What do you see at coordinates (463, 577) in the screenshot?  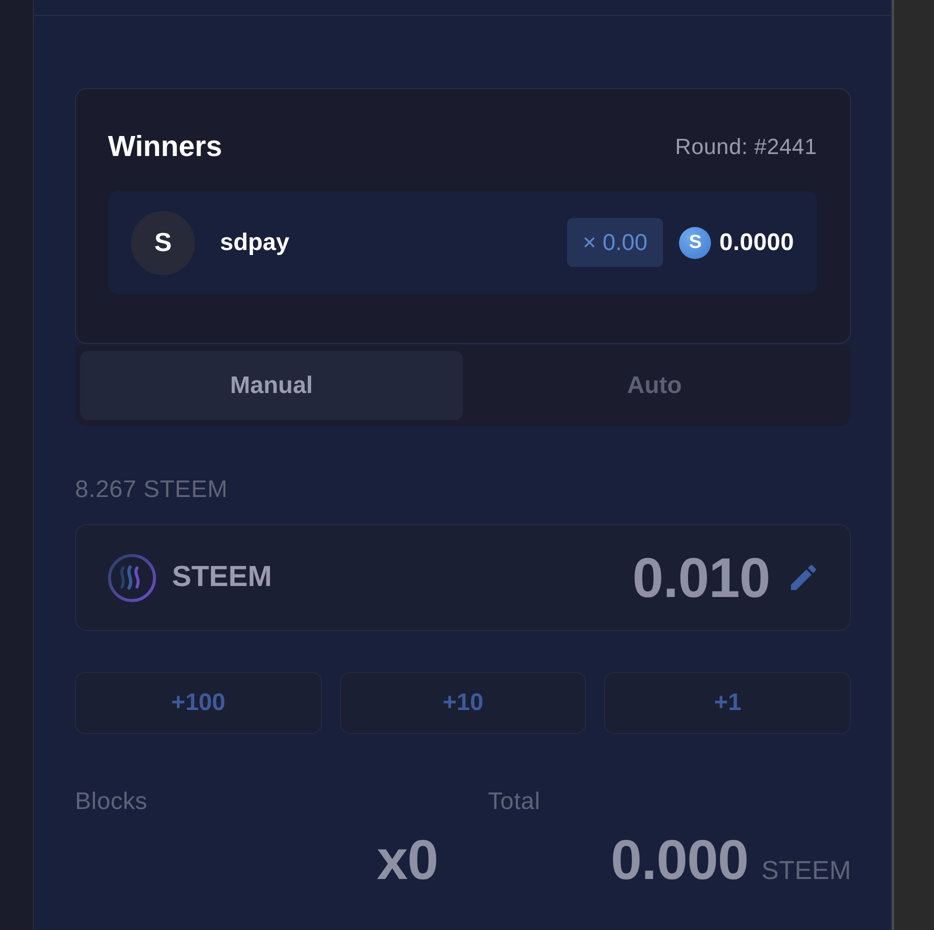 I see `bet-amount-field: STEEM 0.010` at bounding box center [463, 577].